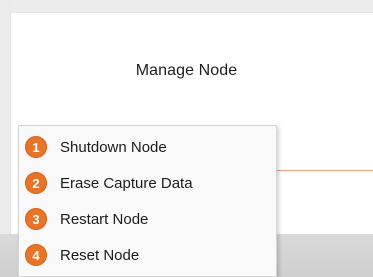 The height and width of the screenshot is (277, 373). I want to click on menu-item-restart-node: 3 Restart Node, so click(147, 219).